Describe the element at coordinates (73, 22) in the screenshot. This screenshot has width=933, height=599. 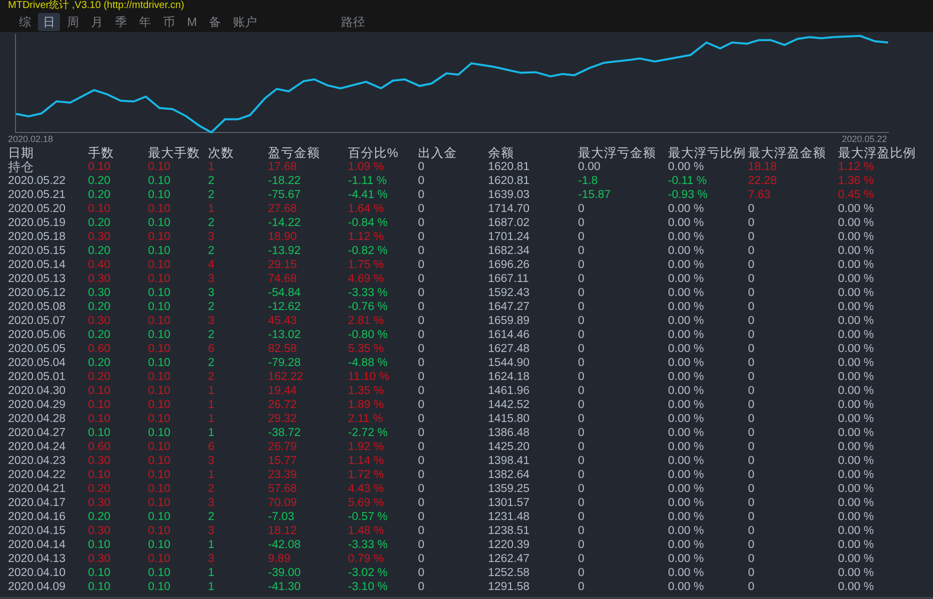
I see `tab: 周` at that location.